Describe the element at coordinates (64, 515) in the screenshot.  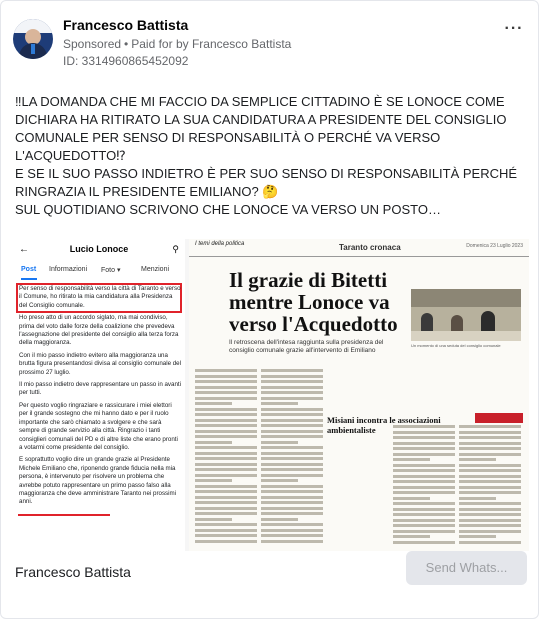
I see `red-underline` at that location.